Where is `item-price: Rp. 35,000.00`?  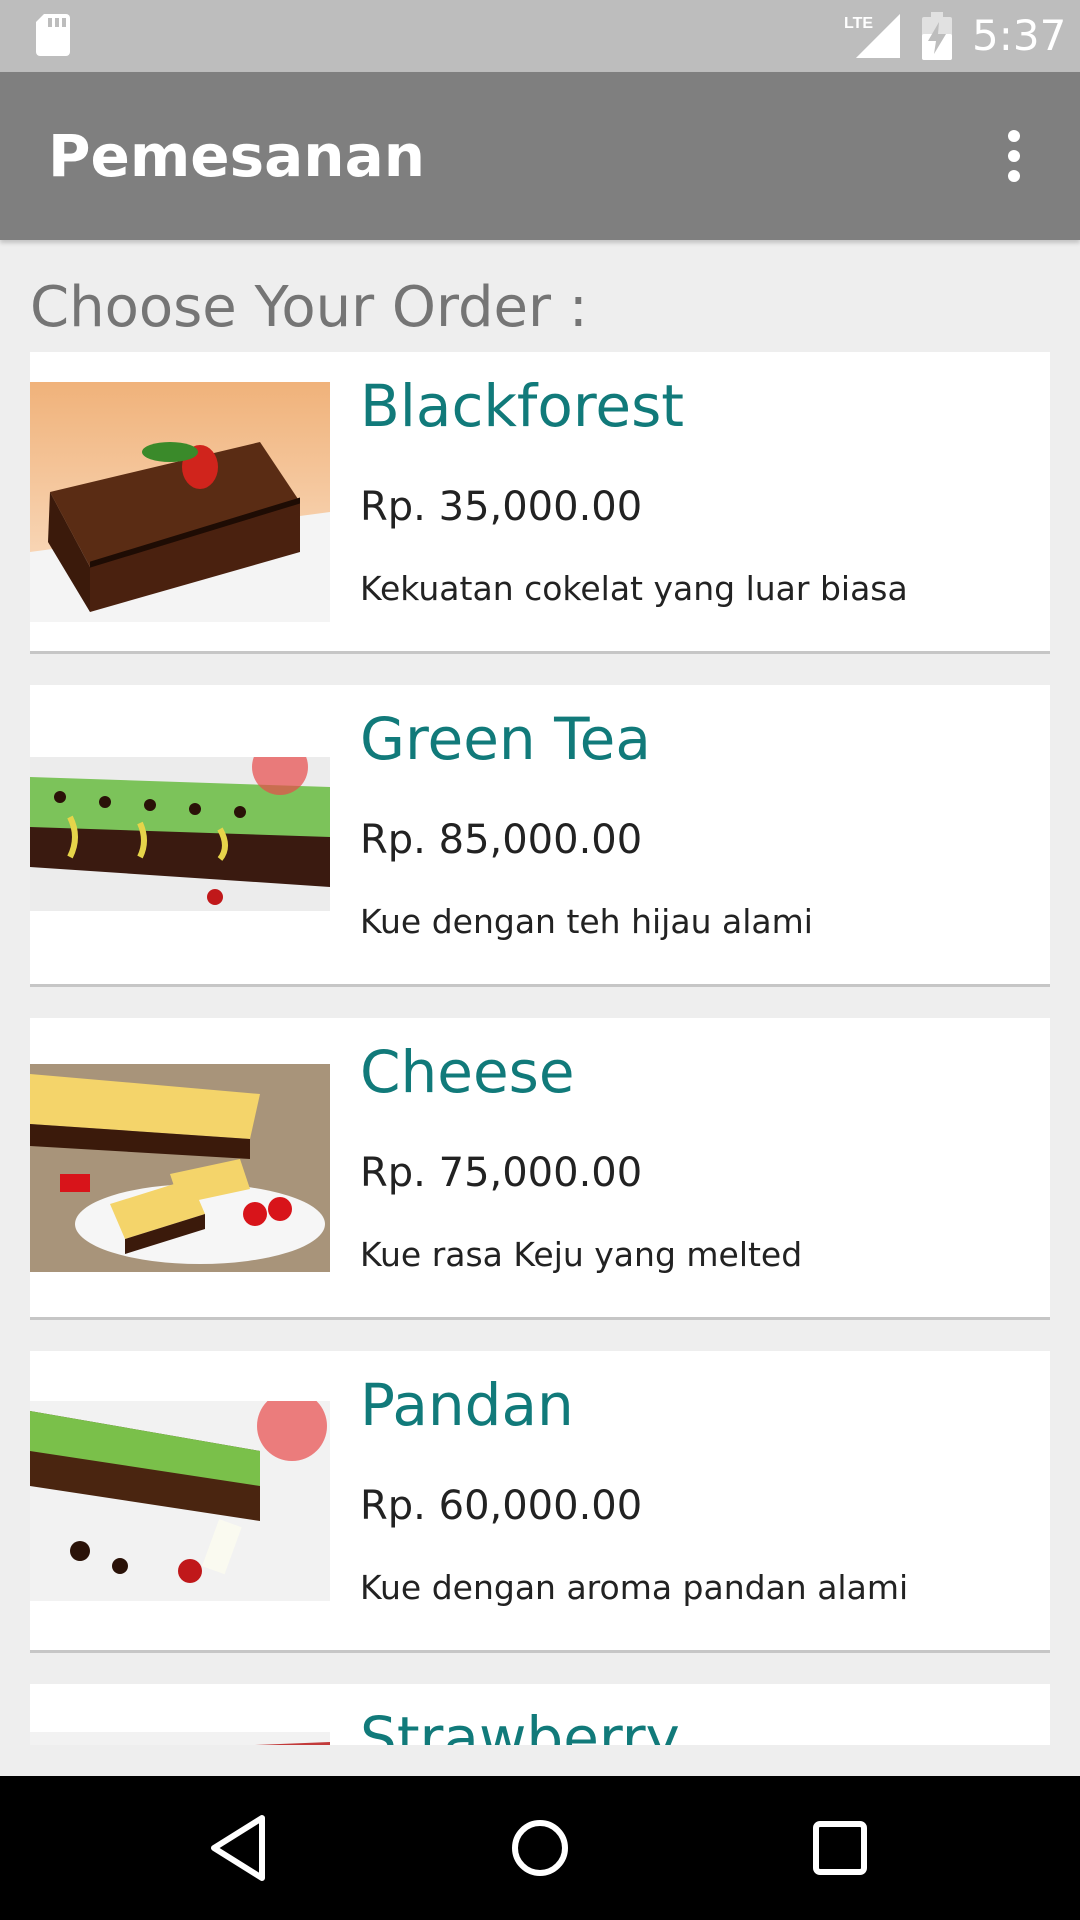 item-price: Rp. 35,000.00 is located at coordinates (501, 507).